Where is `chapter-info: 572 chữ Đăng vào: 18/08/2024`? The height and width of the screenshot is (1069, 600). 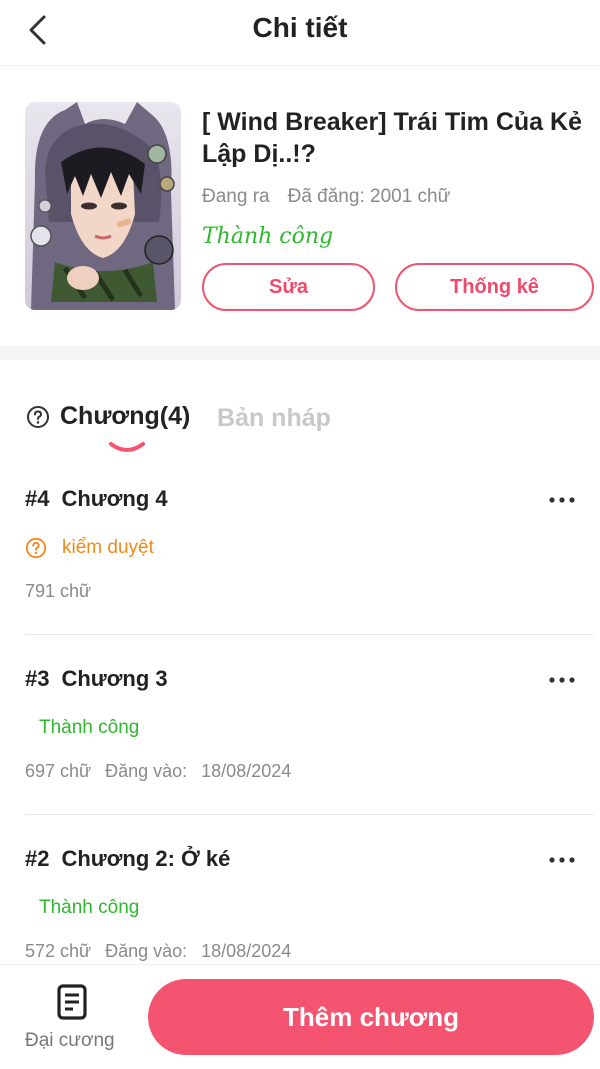 chapter-info: 572 chữ Đăng vào: 18/08/2024 is located at coordinates (158, 951).